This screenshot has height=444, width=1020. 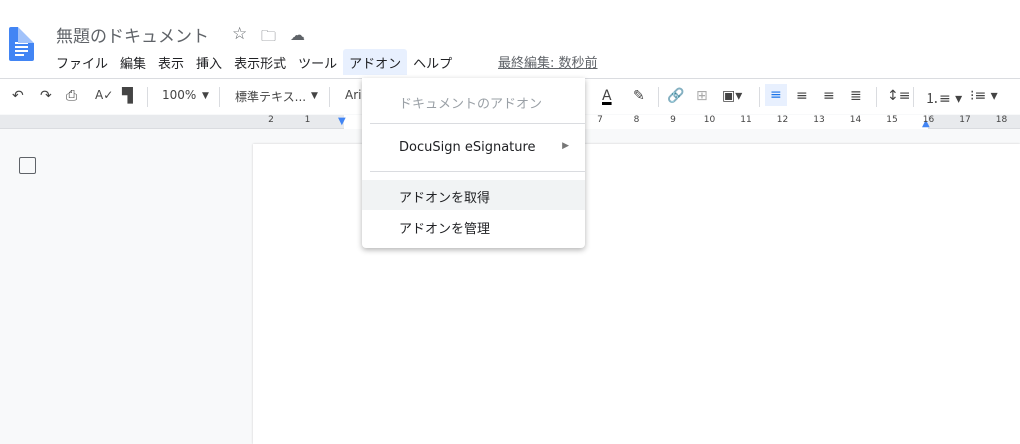 I want to click on undo-icon: ↶, so click(x=18, y=96).